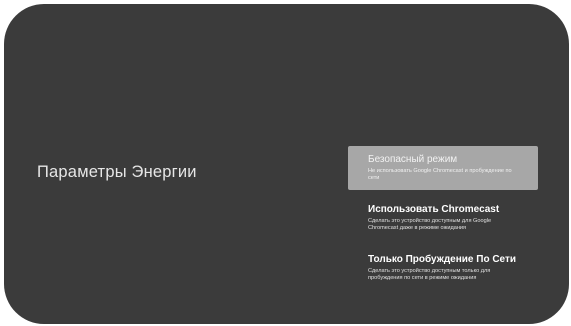  What do you see at coordinates (117, 172) in the screenshot?
I see `page-title: Параметры Энергии` at bounding box center [117, 172].